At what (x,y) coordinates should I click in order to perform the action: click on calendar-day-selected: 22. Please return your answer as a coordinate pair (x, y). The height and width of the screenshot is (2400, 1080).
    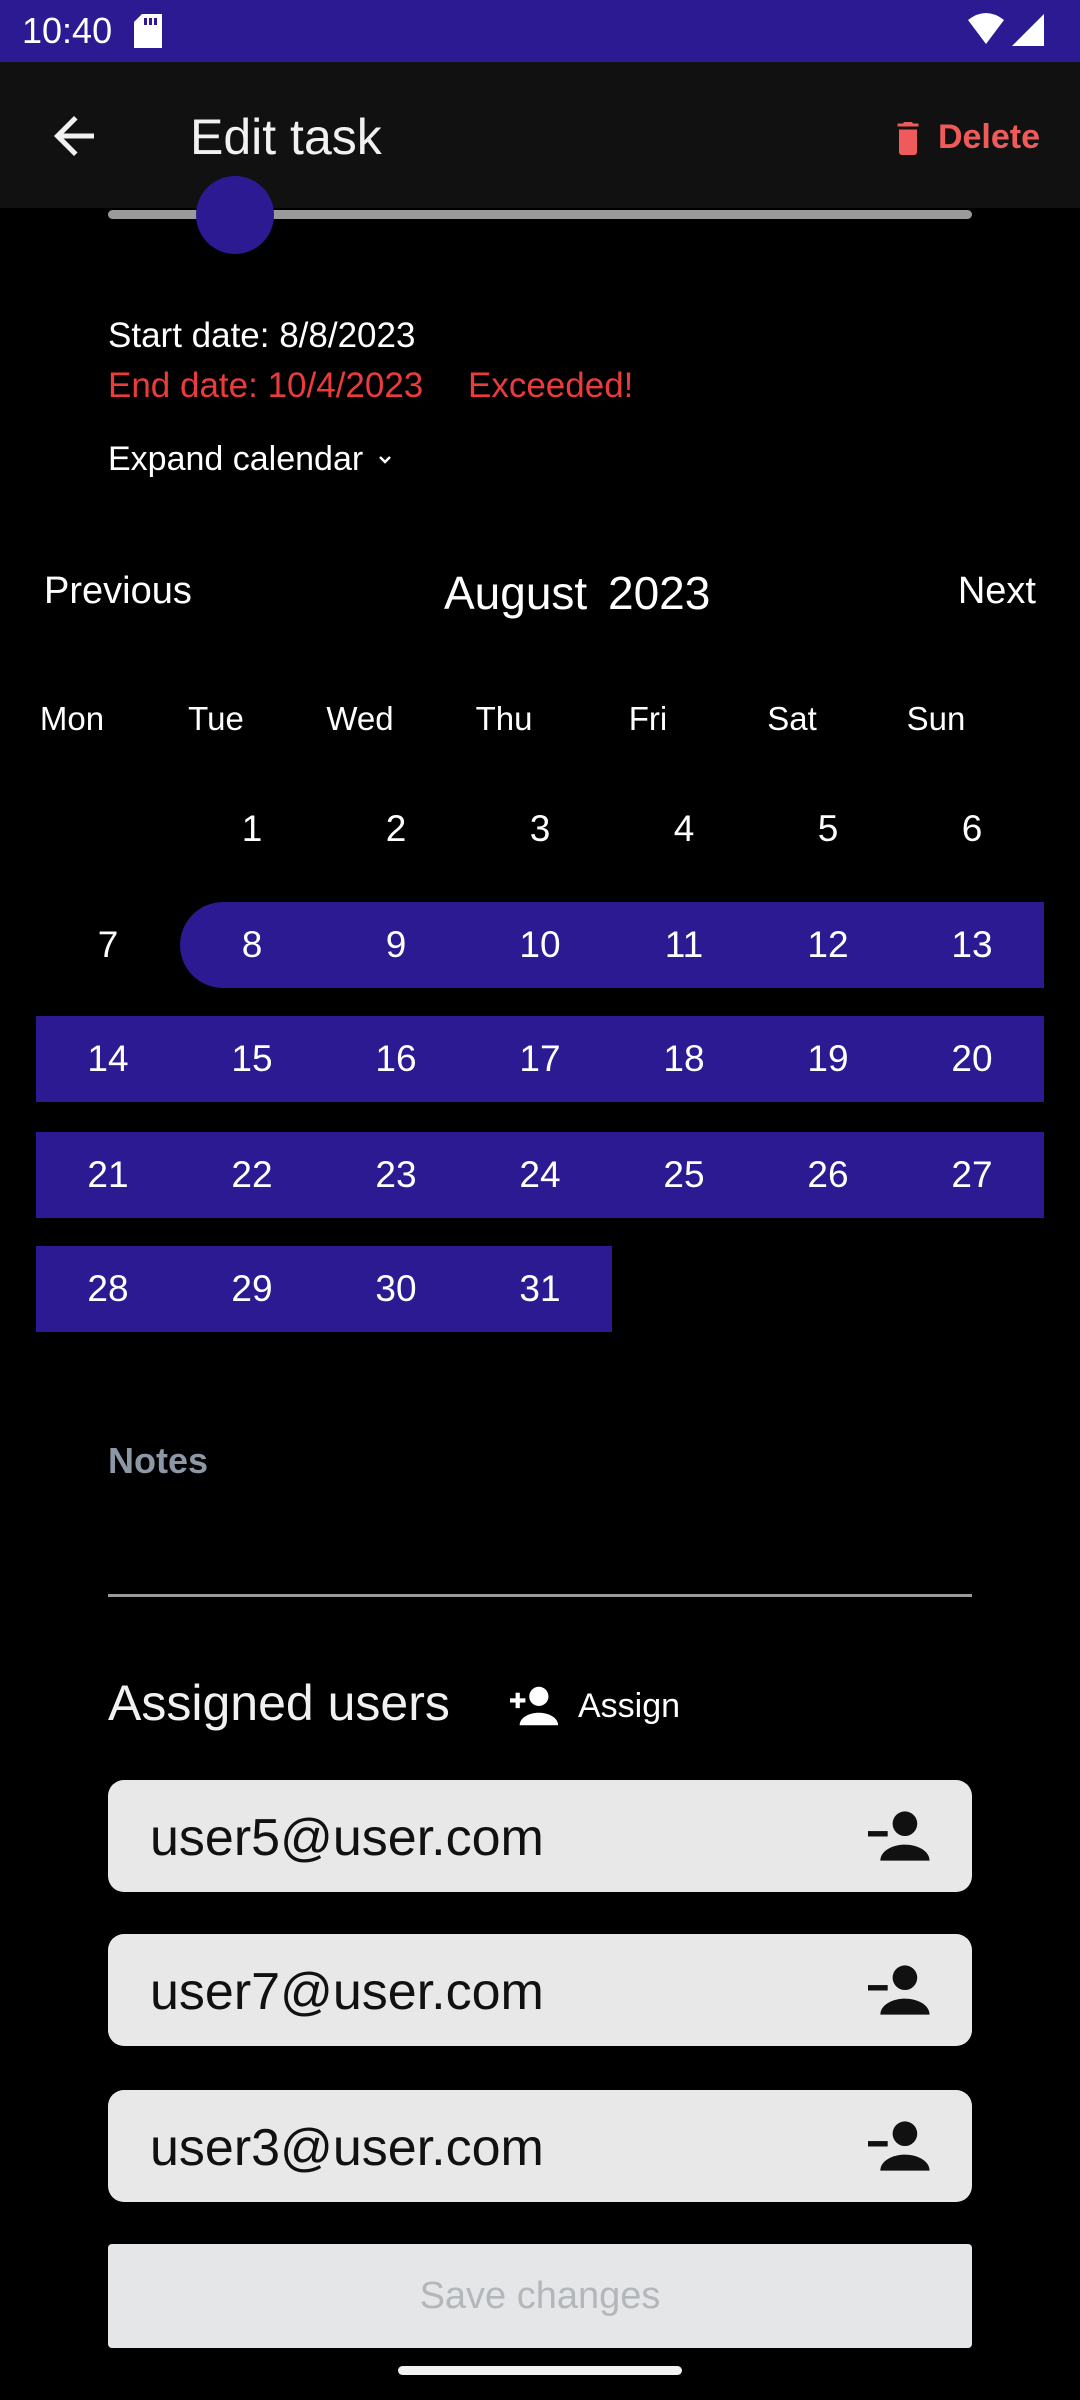
    Looking at the image, I should click on (252, 1175).